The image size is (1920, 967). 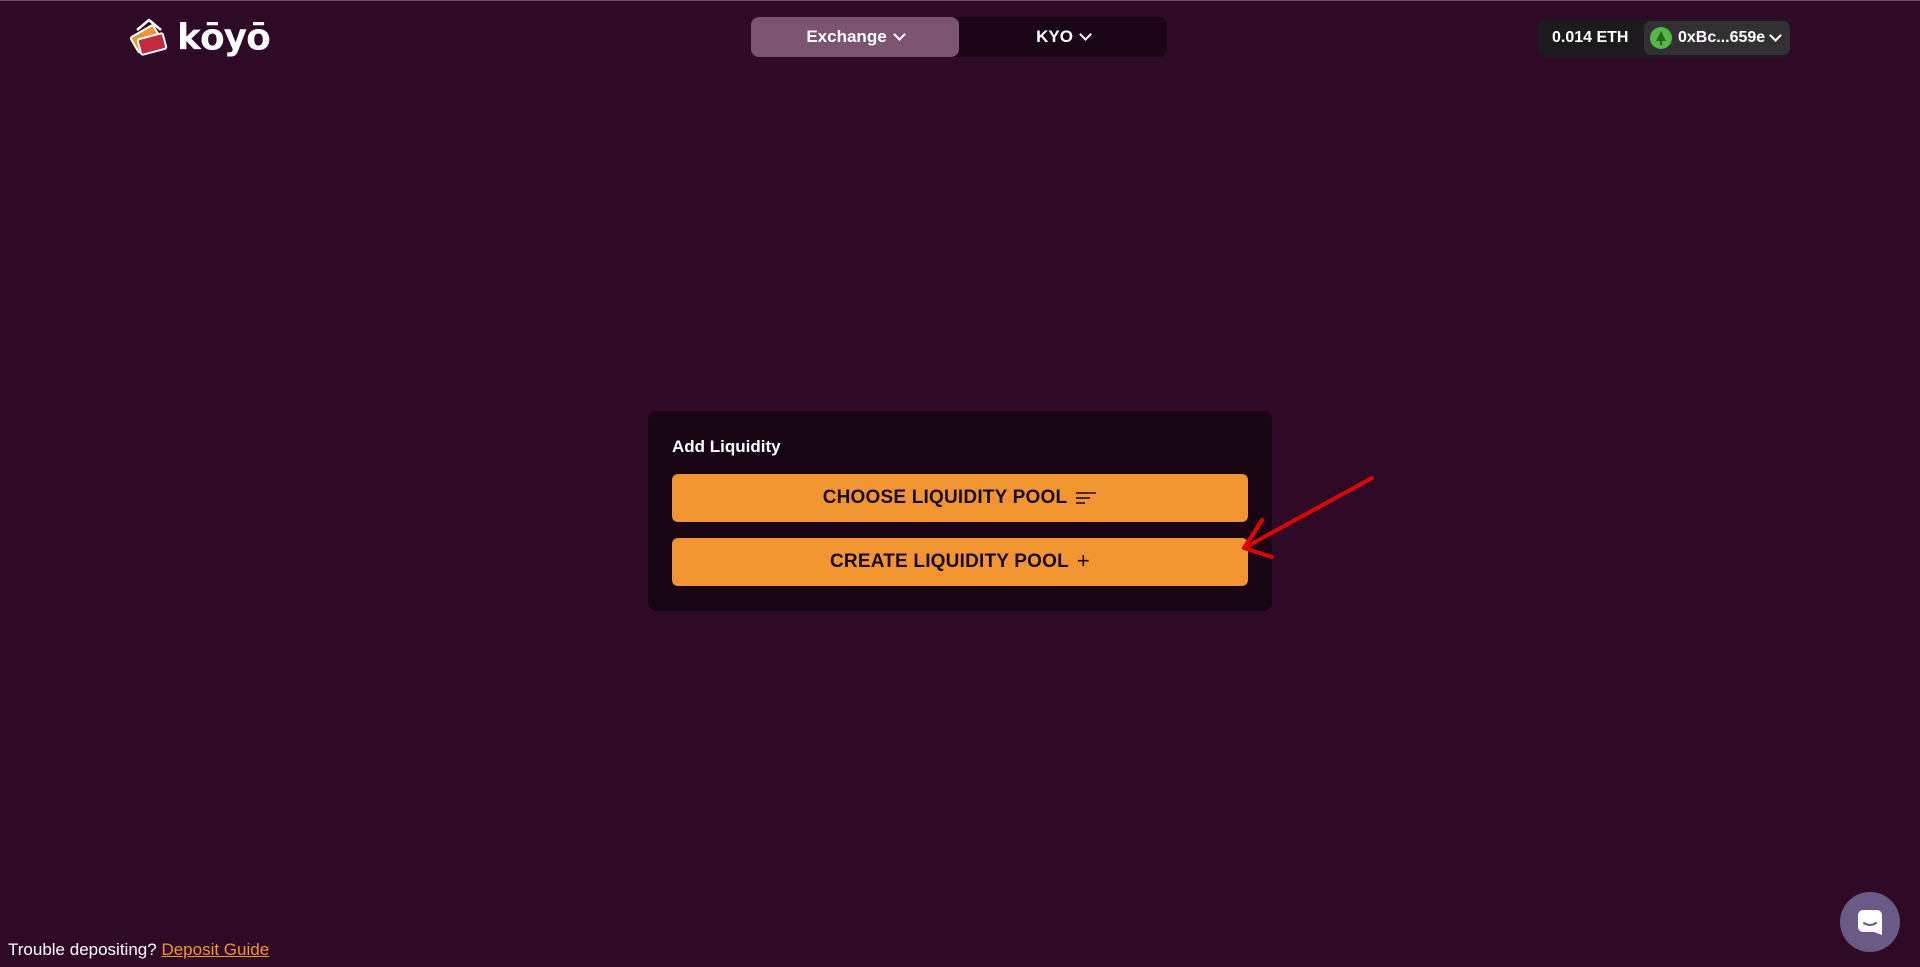 I want to click on create-liquidity-pool-button: CREATE LIQUIDITY POOL +, so click(x=960, y=562).